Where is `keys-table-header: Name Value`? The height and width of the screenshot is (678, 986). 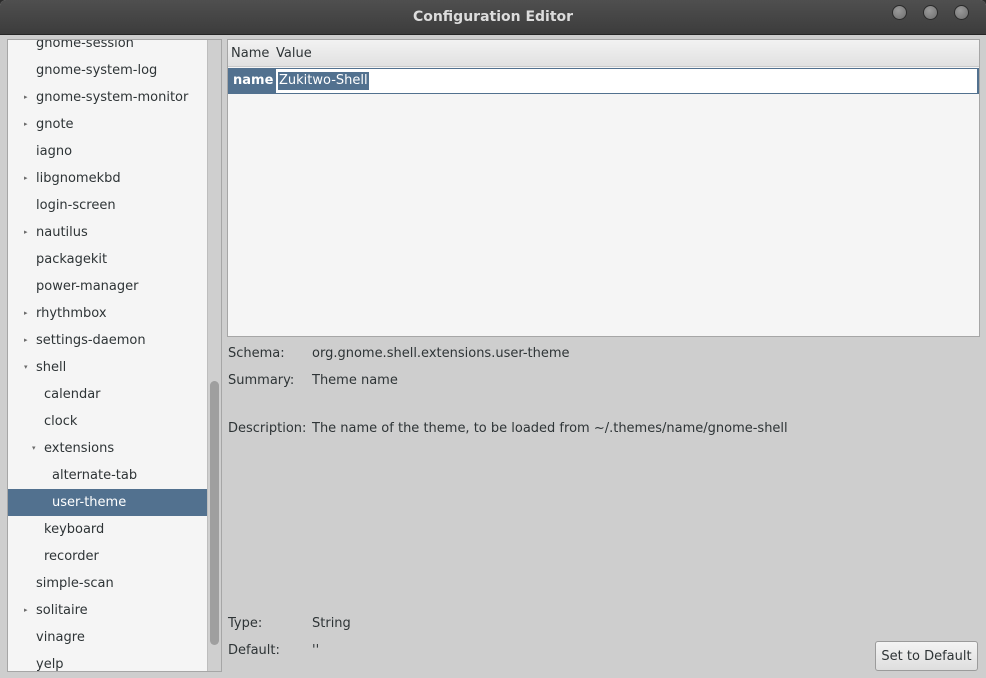 keys-table-header: Name Value is located at coordinates (603, 53).